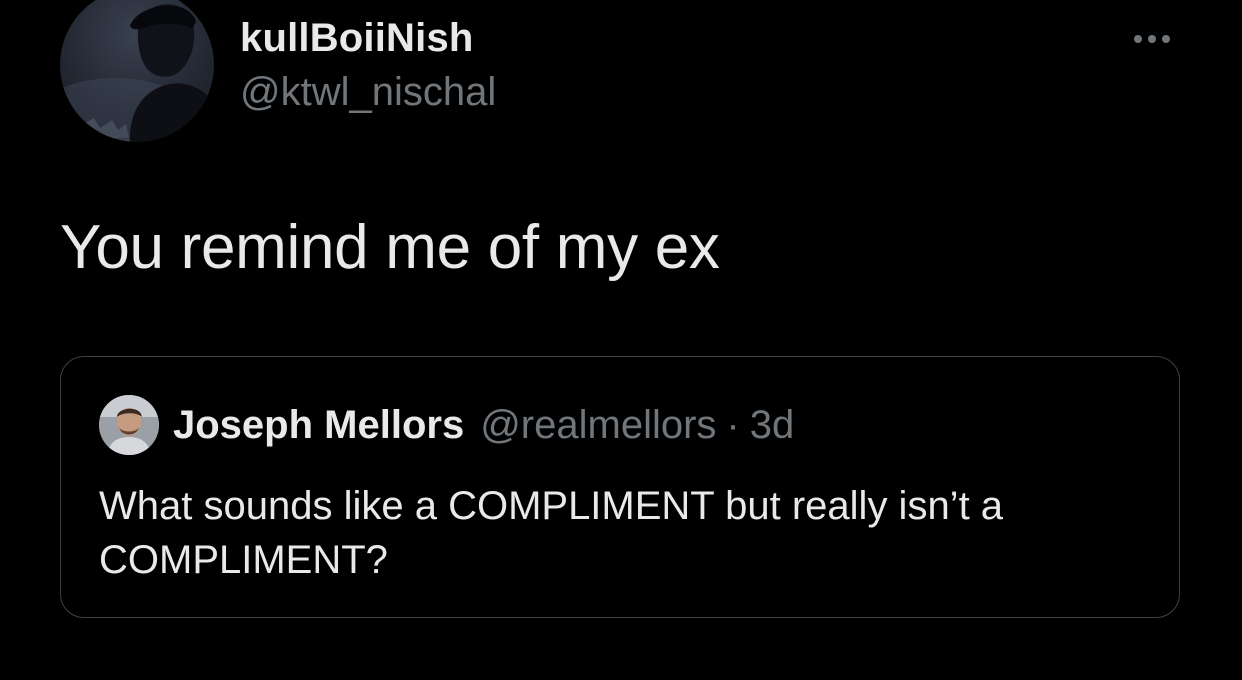 Image resolution: width=1242 pixels, height=680 pixels. I want to click on more-options-button, so click(1152, 39).